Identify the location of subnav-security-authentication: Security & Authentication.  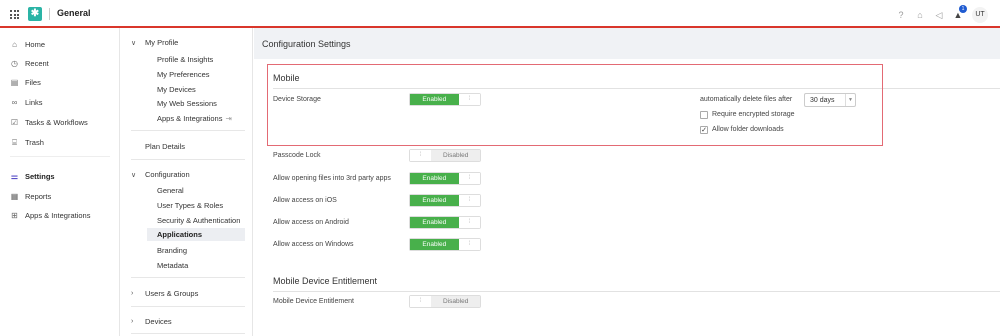
(198, 220).